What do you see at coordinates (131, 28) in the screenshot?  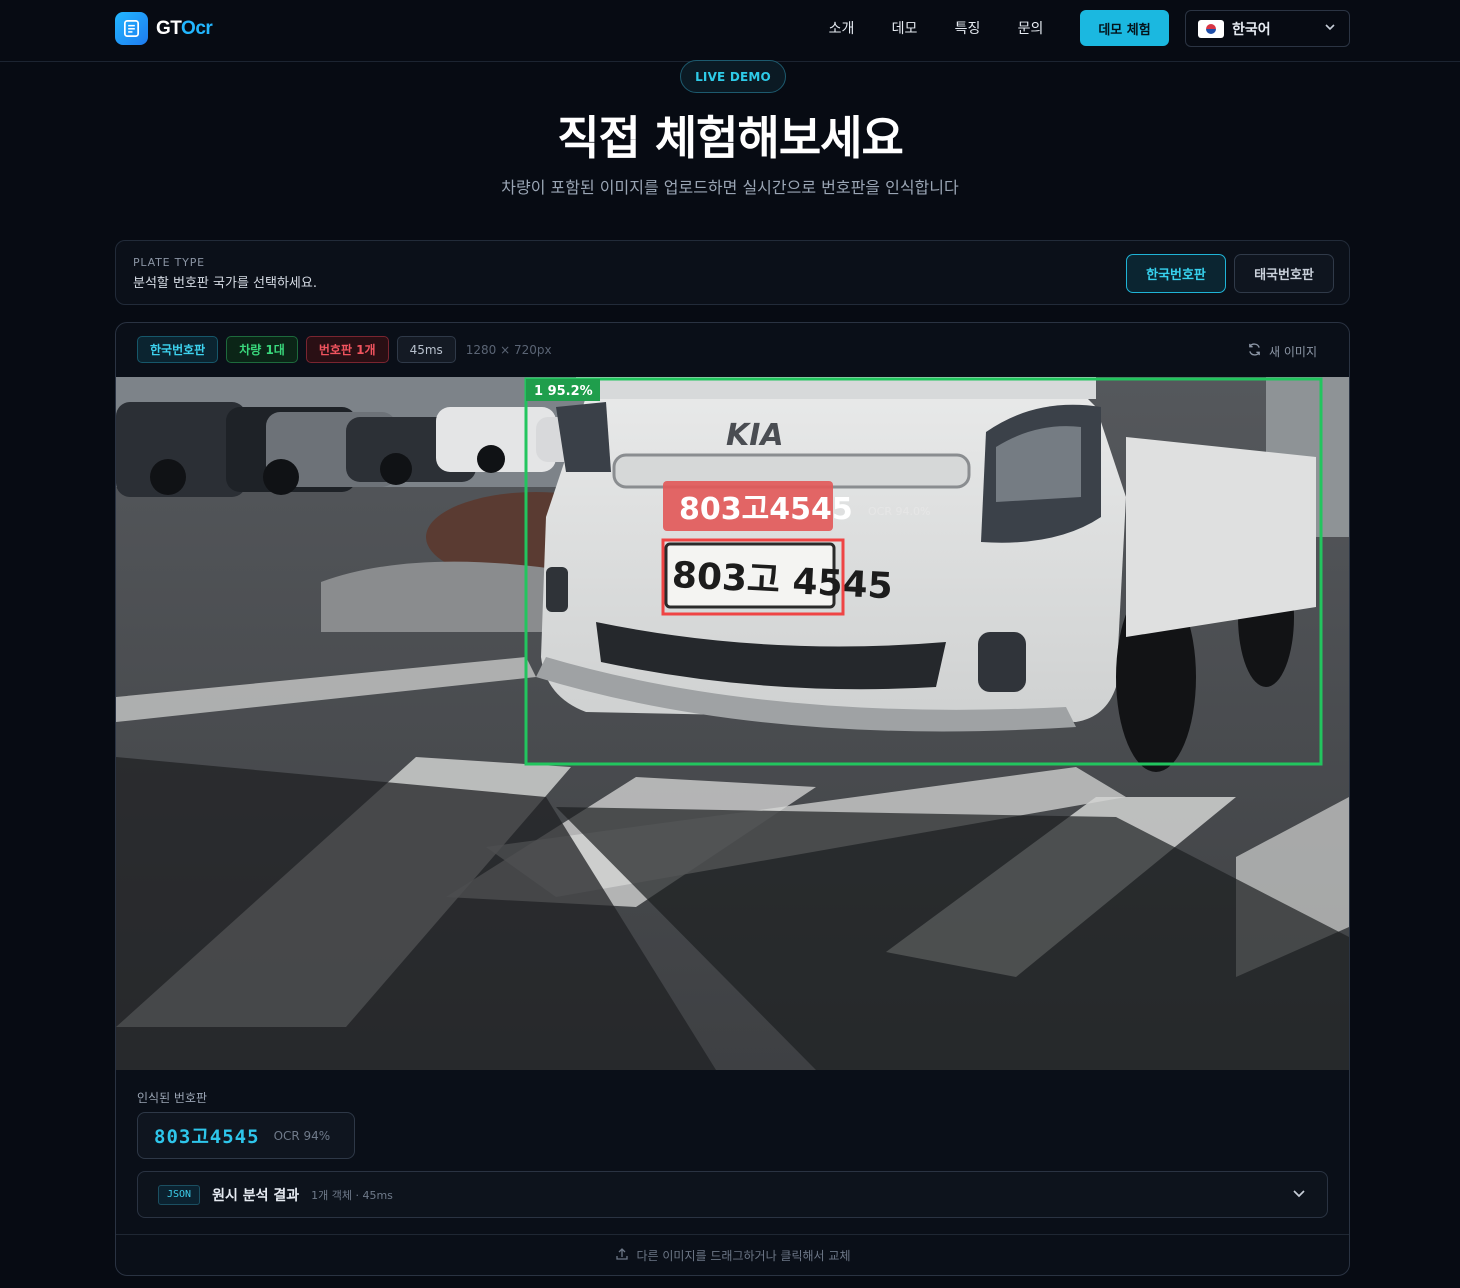 I see `document-icon` at bounding box center [131, 28].